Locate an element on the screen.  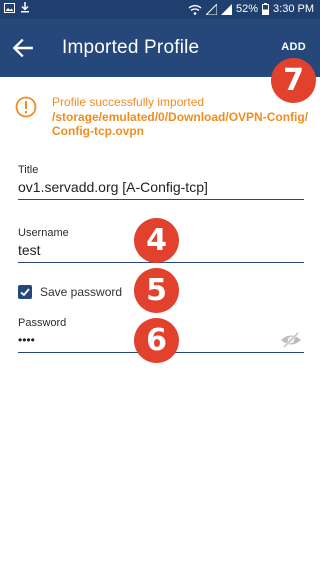
title-input: ov1.servadd.org [A-Config-tcp] is located at coordinates (161, 188).